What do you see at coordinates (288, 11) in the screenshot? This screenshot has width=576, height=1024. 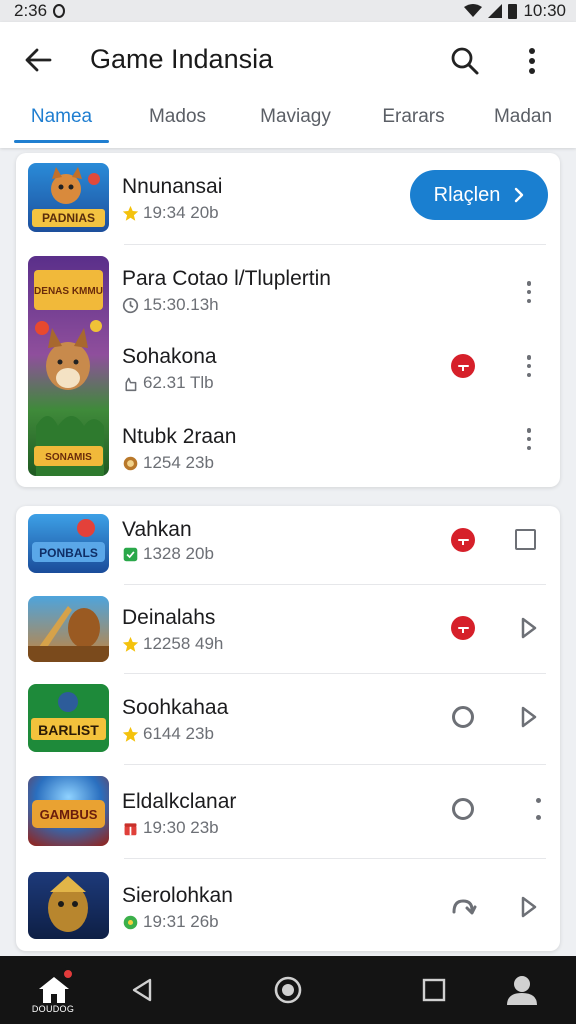 I see `status-bar: 2:36 10:30` at bounding box center [288, 11].